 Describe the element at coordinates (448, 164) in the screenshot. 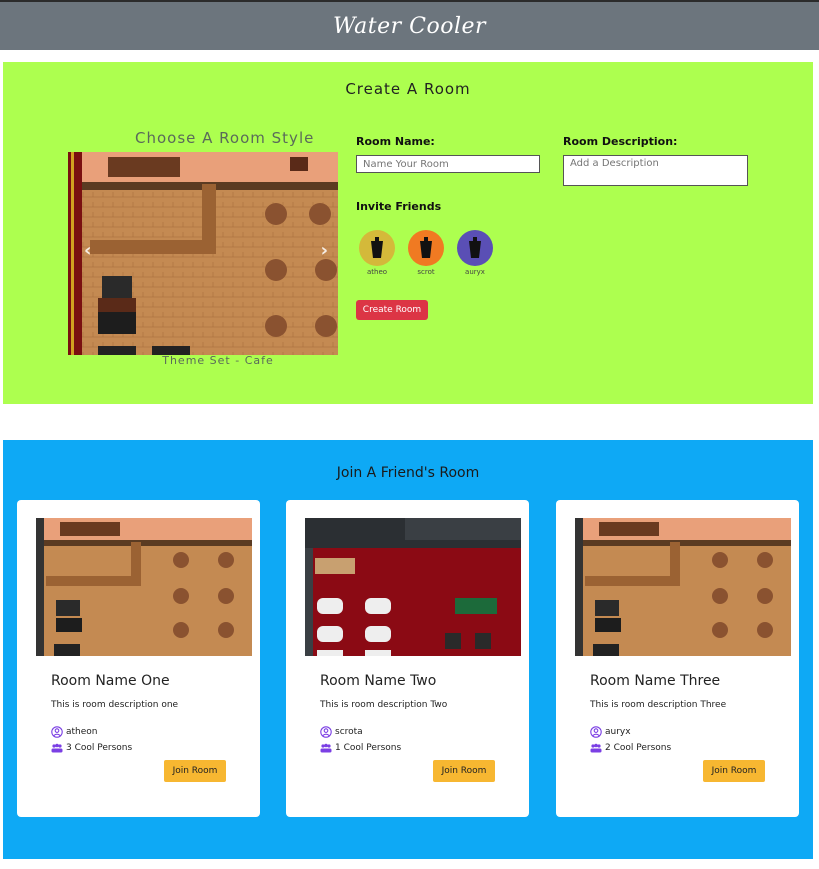

I see `room-name-input` at that location.